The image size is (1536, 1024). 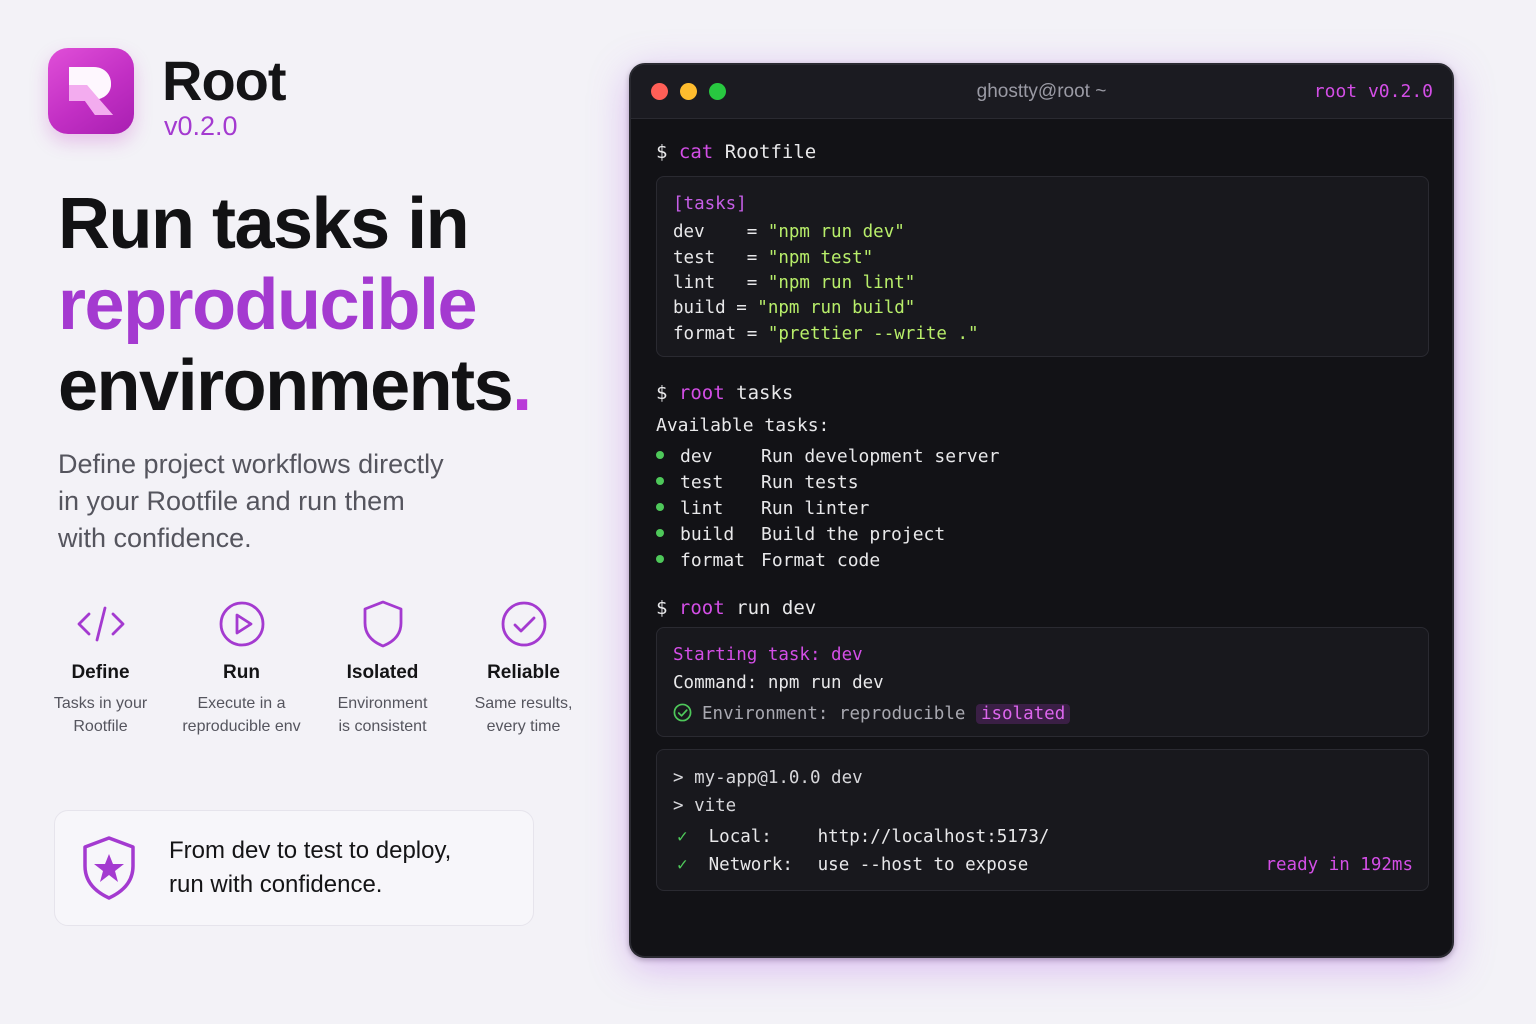 I want to click on rootfile-entry: build = "npm run build", so click(x=794, y=308).